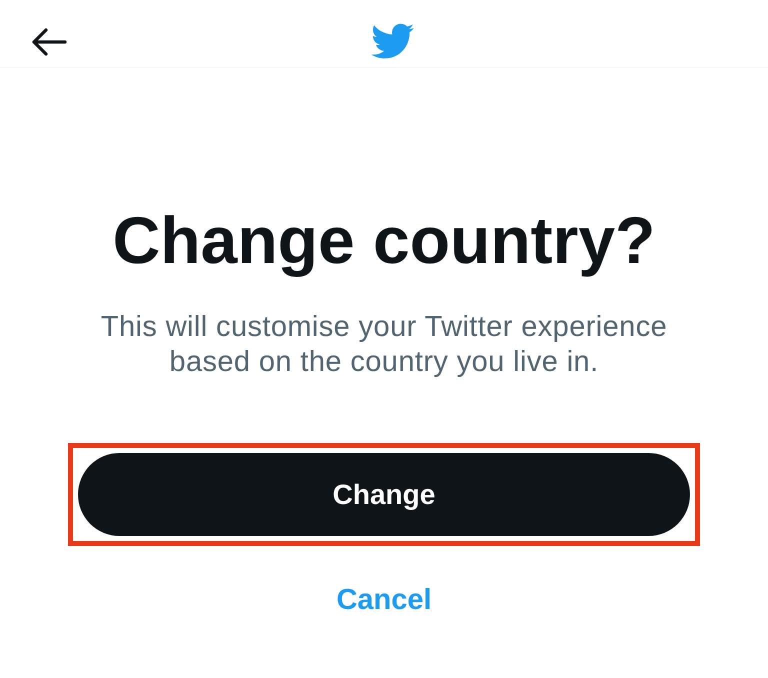 The width and height of the screenshot is (768, 678). Describe the element at coordinates (384, 494) in the screenshot. I see `change-button: Change` at that location.